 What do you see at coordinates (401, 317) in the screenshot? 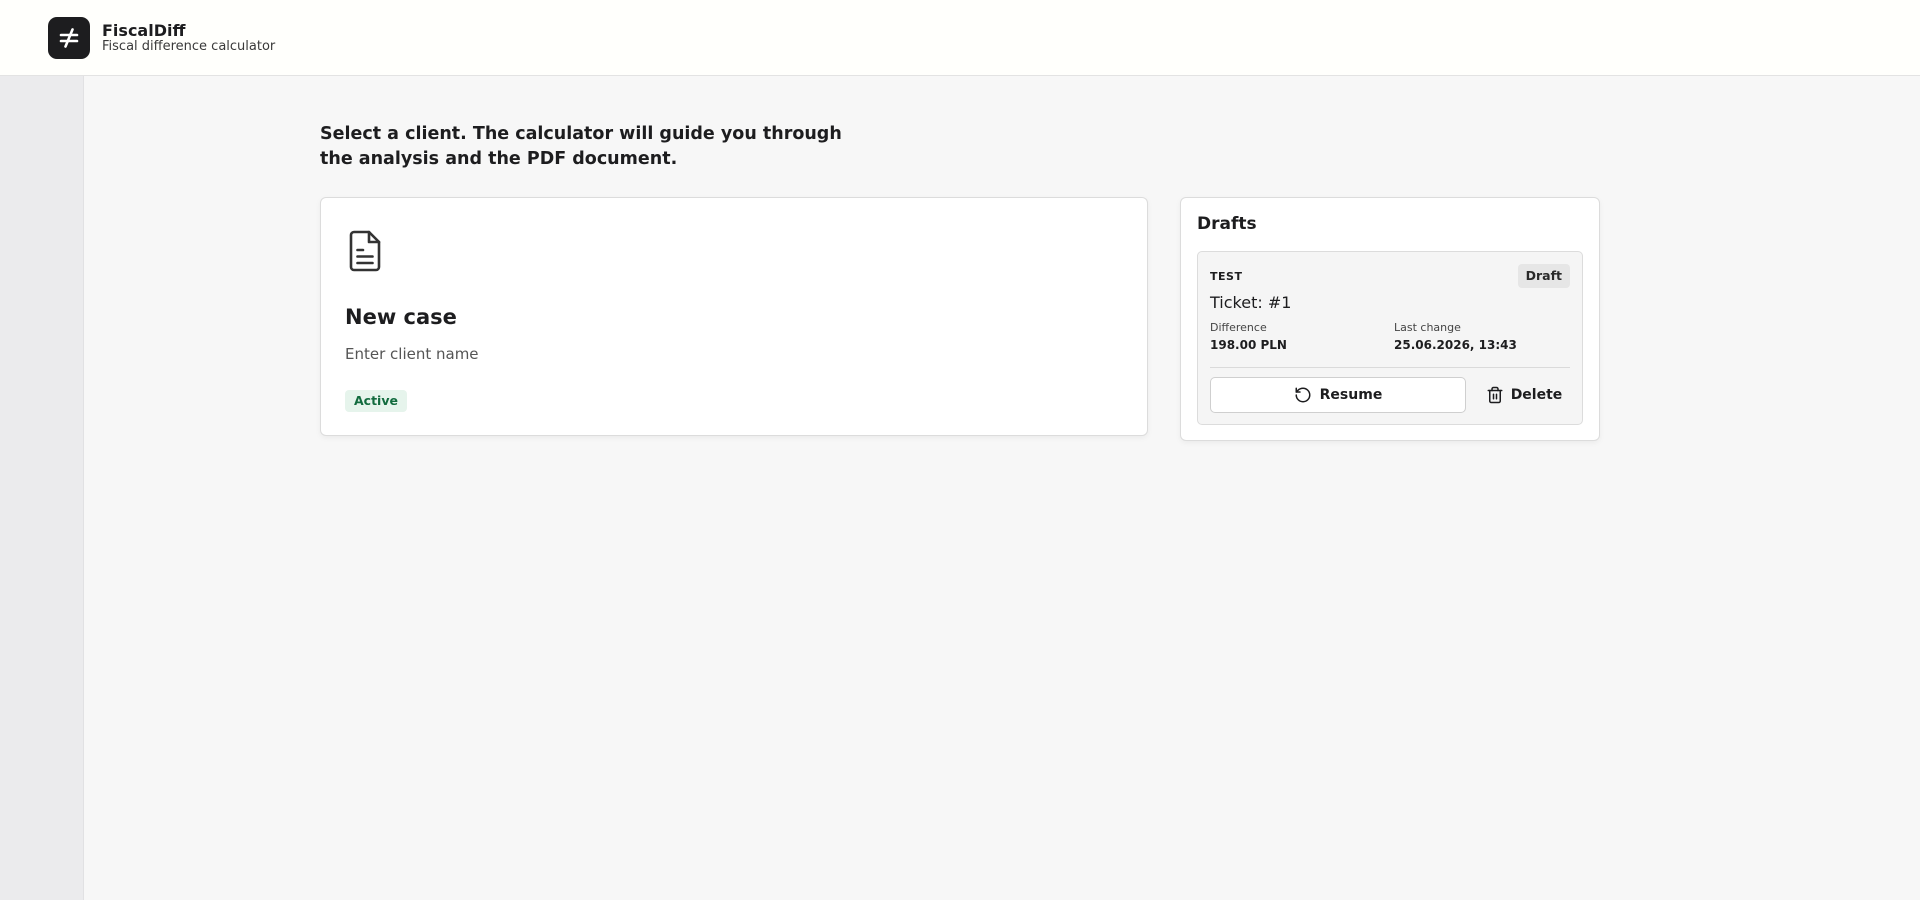
I see `new-case-title: New case` at bounding box center [401, 317].